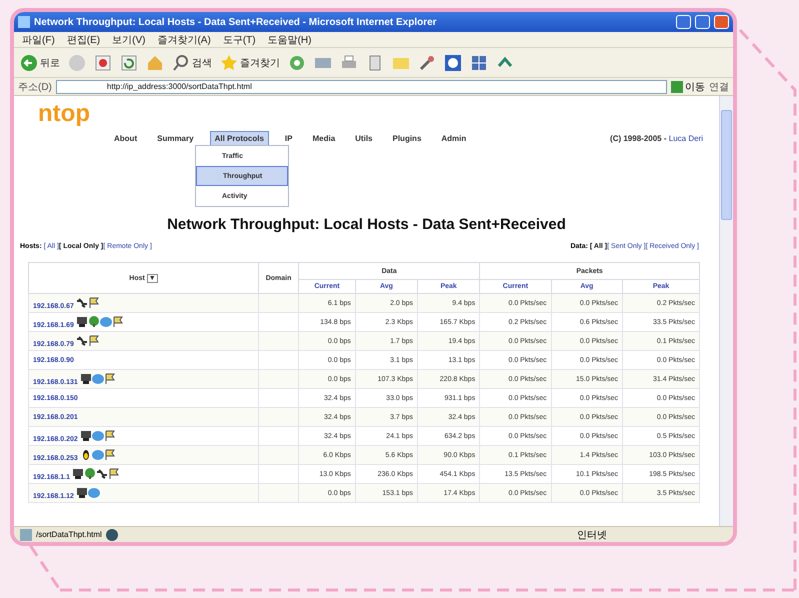 The image size is (799, 598). Describe the element at coordinates (181, 63) in the screenshot. I see `search-icon` at that location.